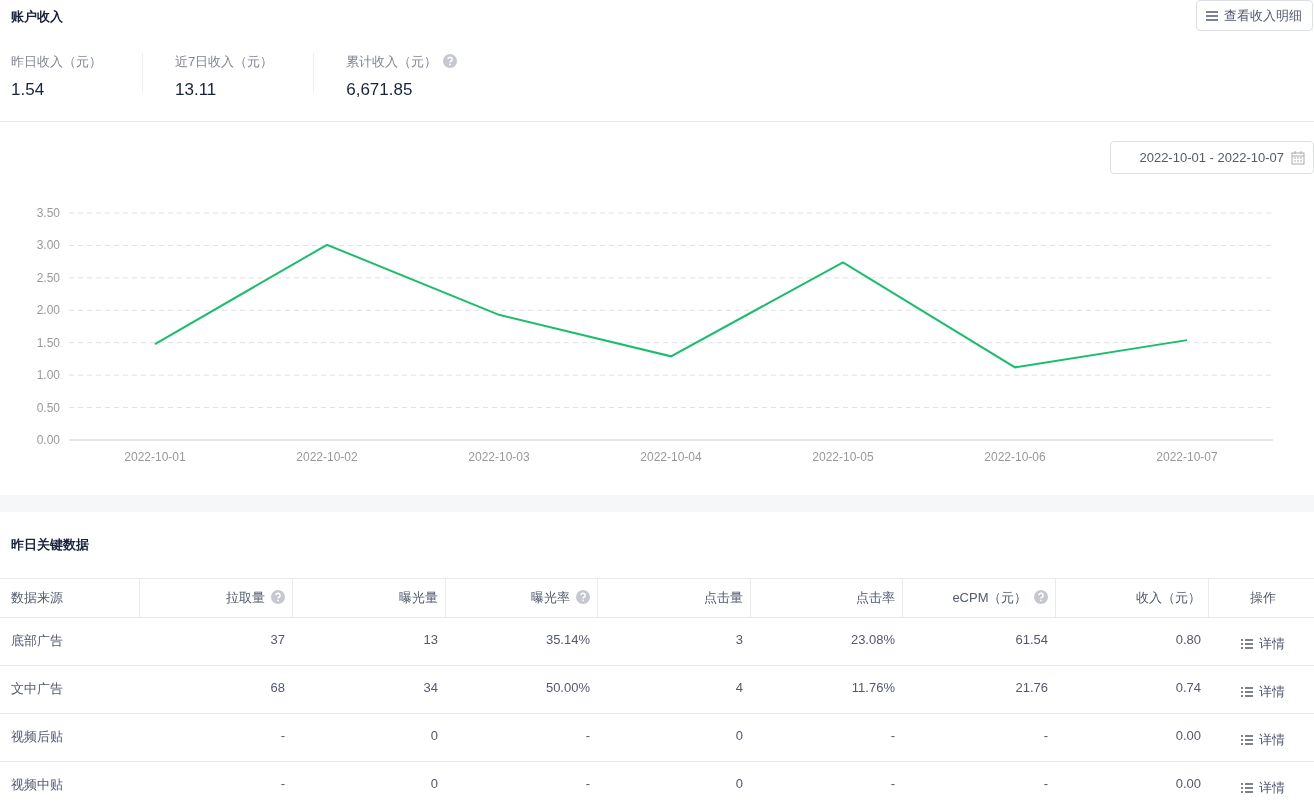 Image resolution: width=1314 pixels, height=809 pixels. I want to click on table-cell: 视频后贴, so click(37, 736).